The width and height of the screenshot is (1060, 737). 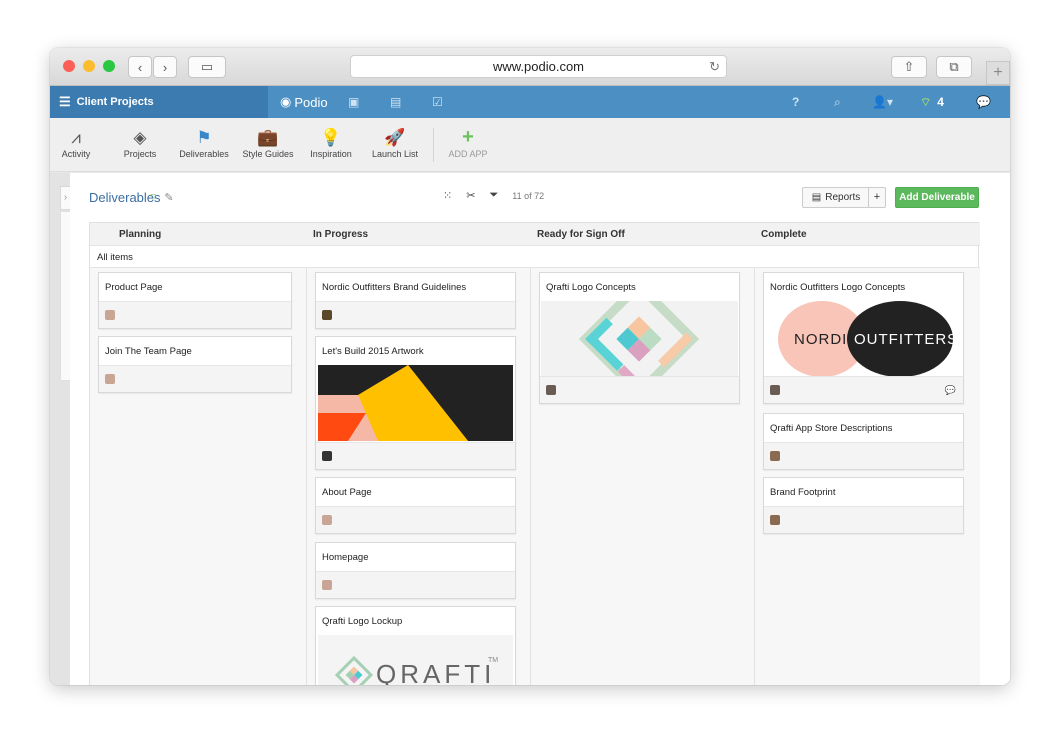 What do you see at coordinates (843, 197) in the screenshot?
I see `reports-label: Reports` at bounding box center [843, 197].